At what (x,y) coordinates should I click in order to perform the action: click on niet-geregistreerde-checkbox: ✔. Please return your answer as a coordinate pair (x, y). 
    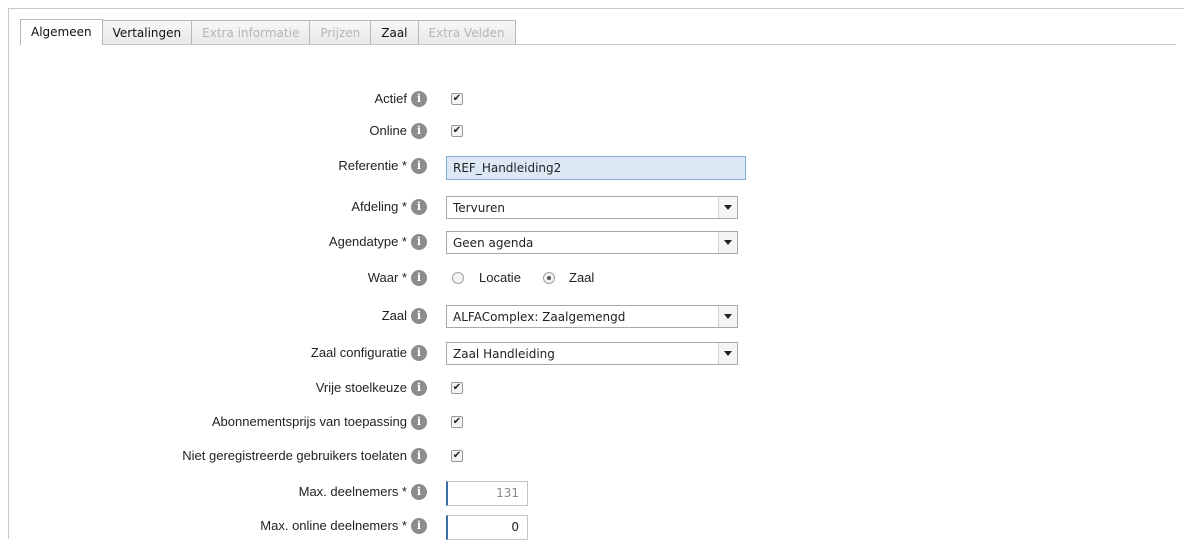
    Looking at the image, I should click on (457, 456).